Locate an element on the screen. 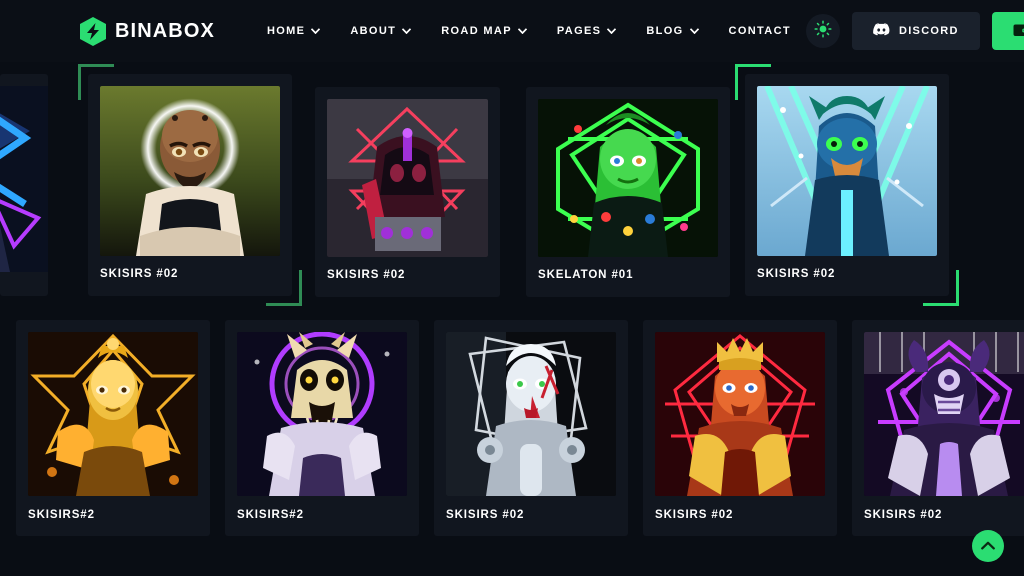  discord-icon is located at coordinates (881, 31).